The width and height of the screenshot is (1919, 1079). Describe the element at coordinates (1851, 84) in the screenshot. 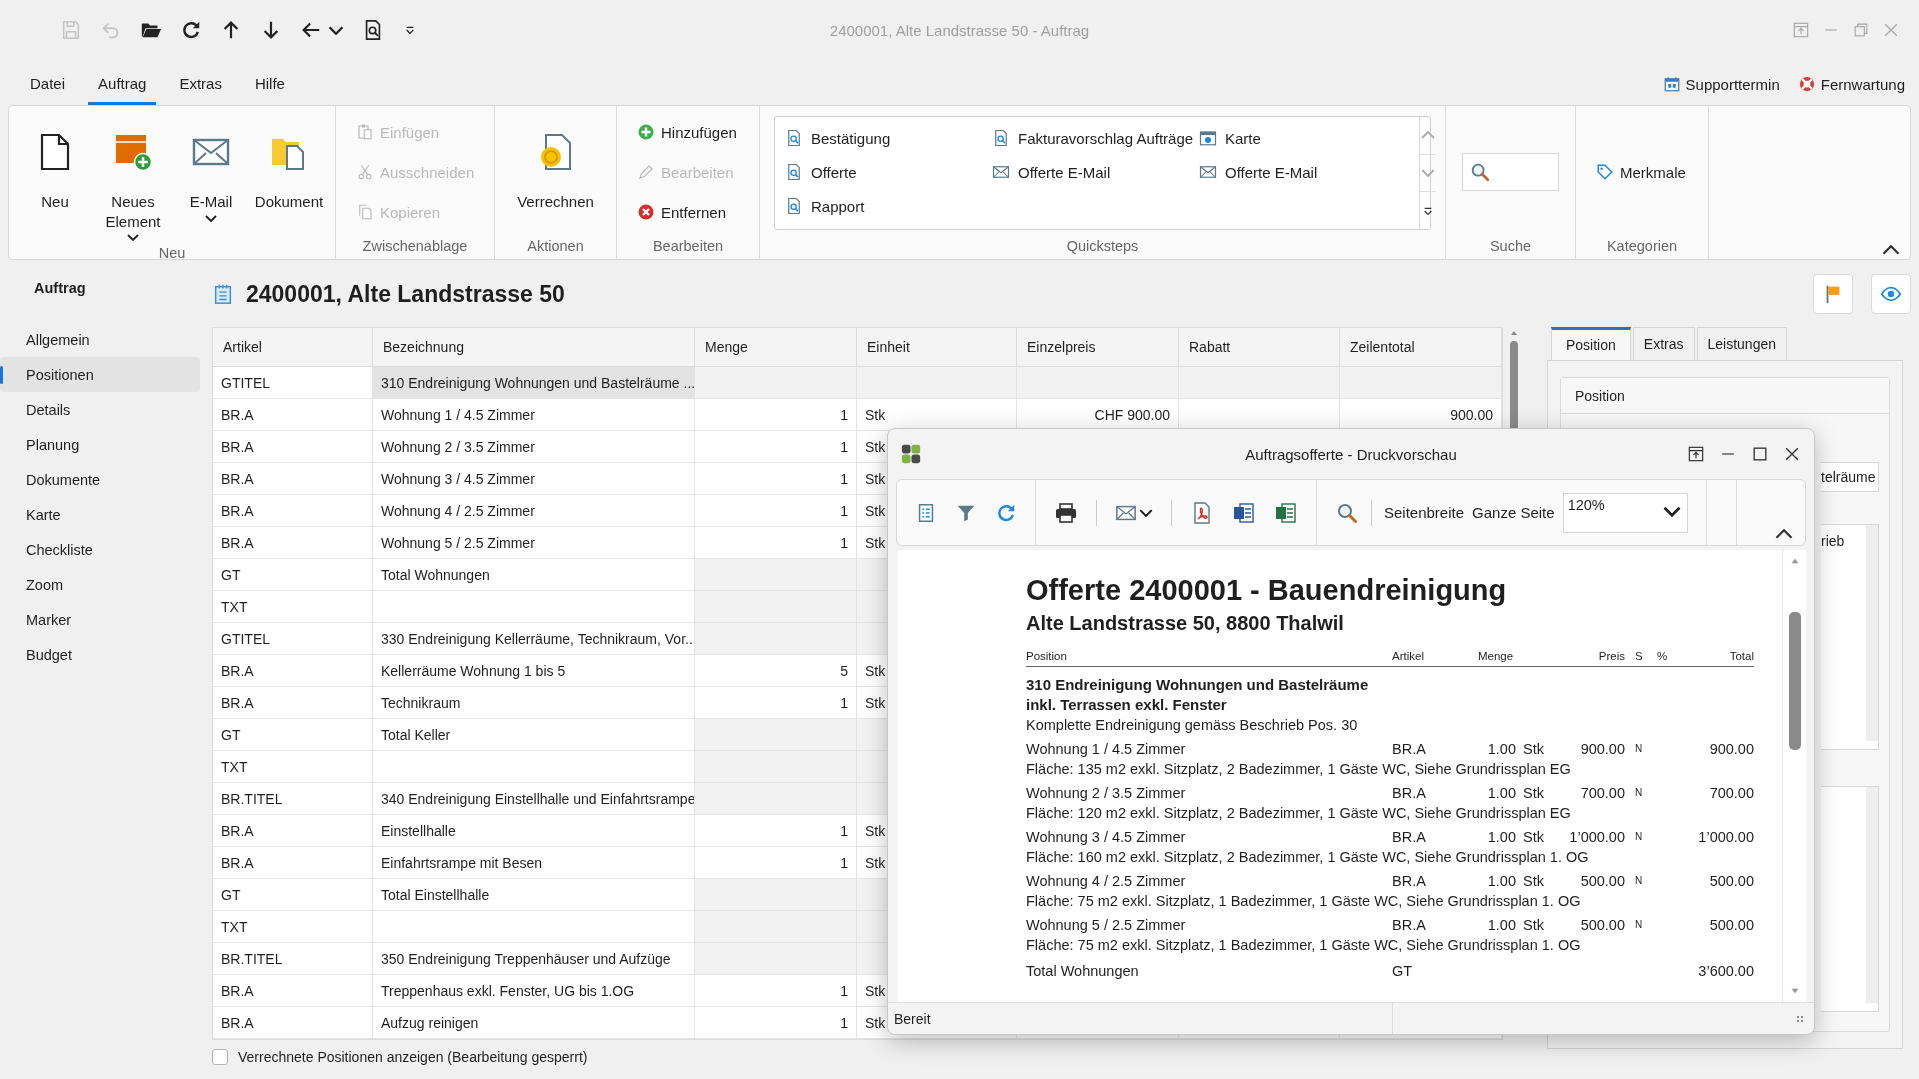

I see `remote-support-link: Fernwartung` at that location.